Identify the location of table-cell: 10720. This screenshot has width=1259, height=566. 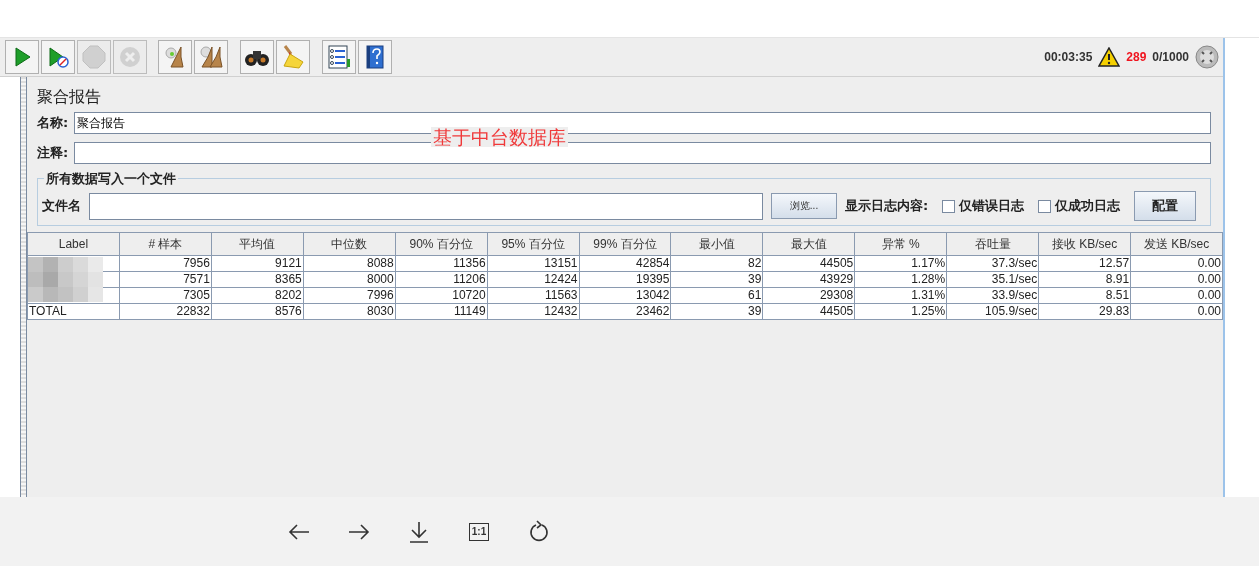
(441, 295).